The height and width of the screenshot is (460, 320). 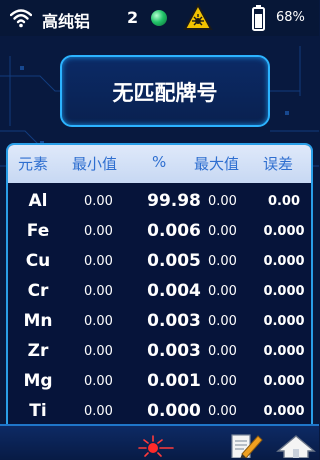 I want to click on header-percent: %, so click(x=159, y=162).